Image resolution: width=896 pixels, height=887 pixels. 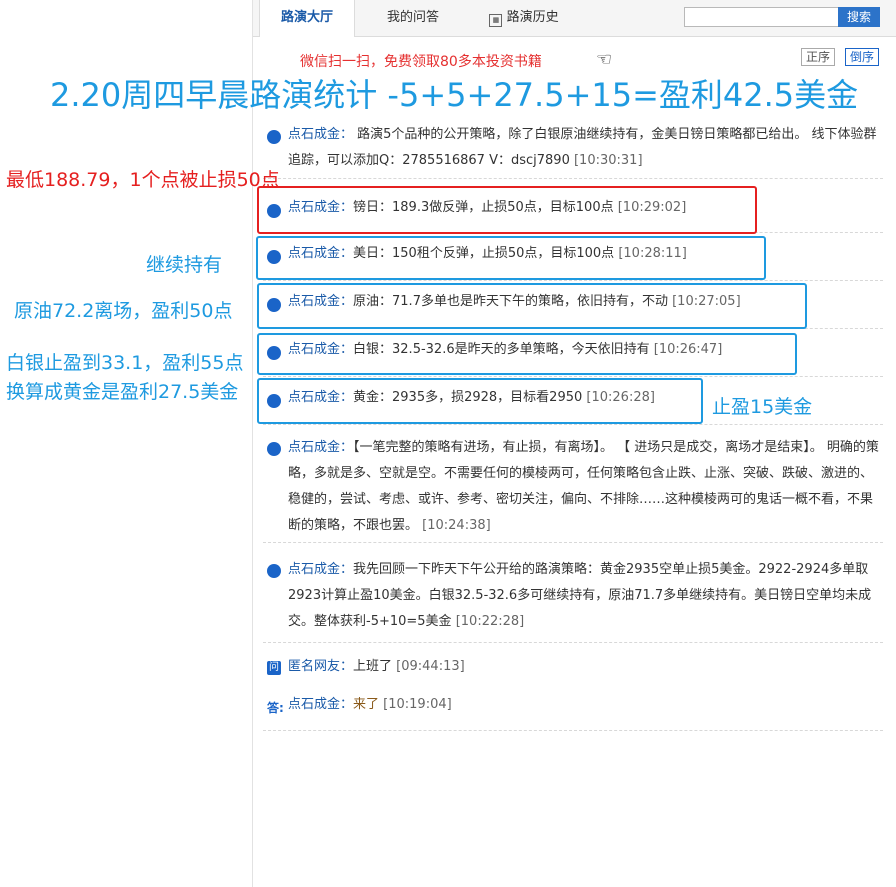 What do you see at coordinates (125, 363) in the screenshot?
I see `annotation-silver: 白银止盈到33.1，盈利55点` at bounding box center [125, 363].